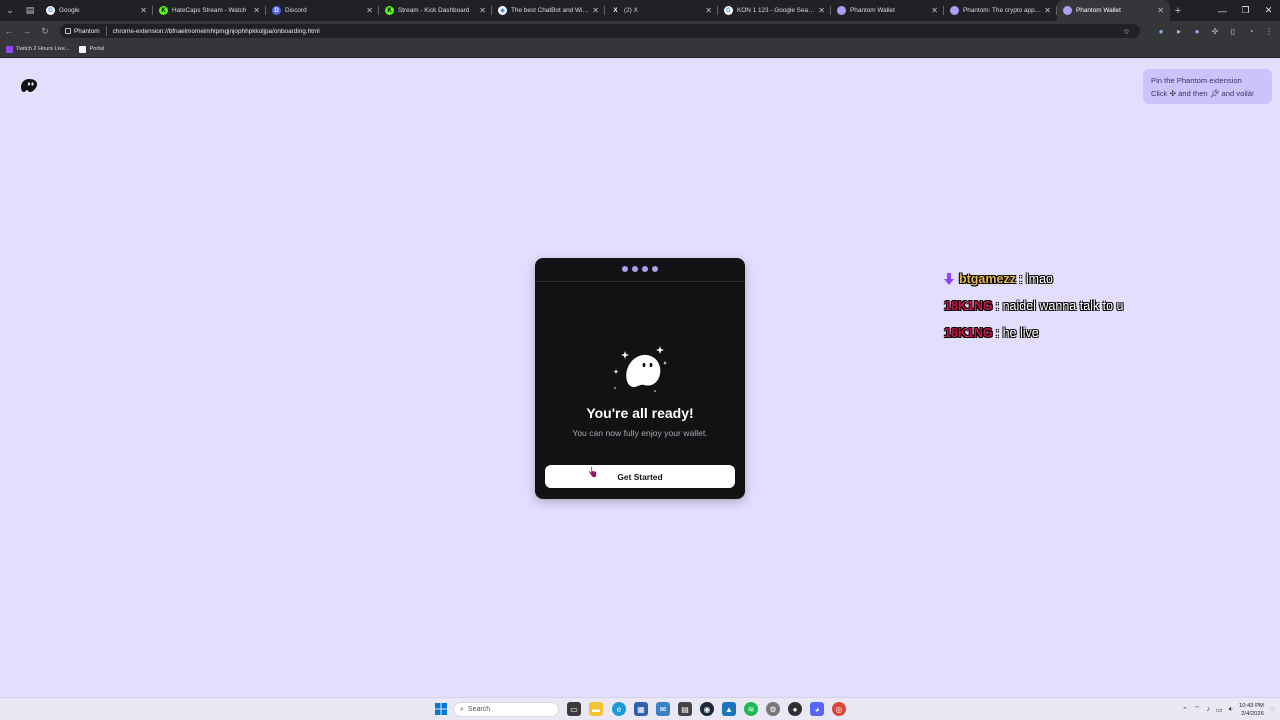  Describe the element at coordinates (1268, 10) in the screenshot. I see `close-window-icon: ✕` at that location.